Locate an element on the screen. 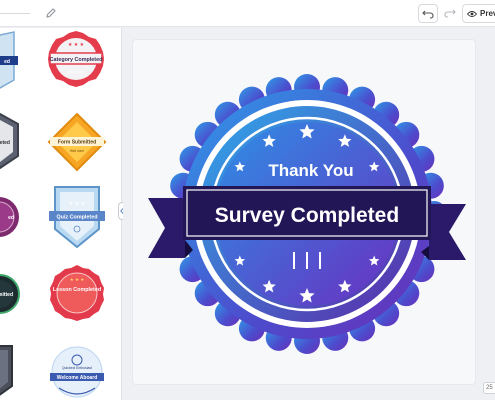  template-label: Quiz Completed is located at coordinates (76, 218).